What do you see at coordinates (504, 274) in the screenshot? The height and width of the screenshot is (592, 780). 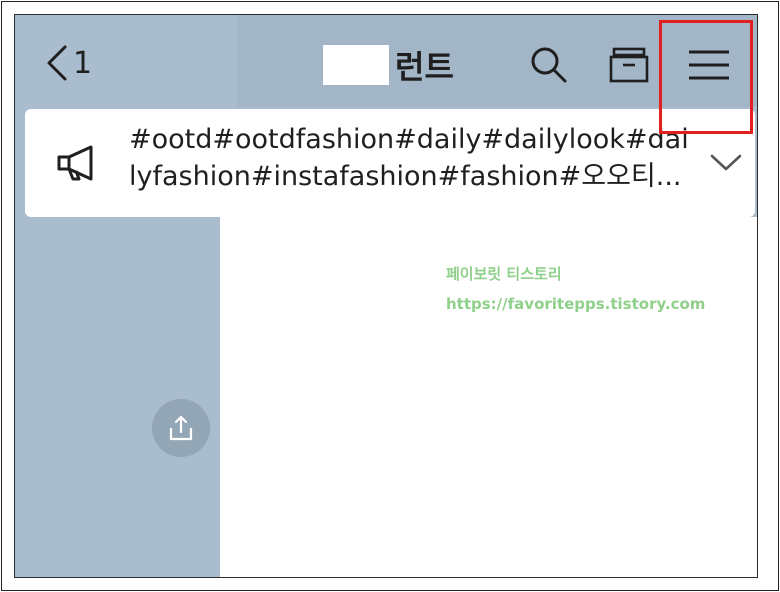 I see `watermark-title: 페이보릿 티스토리` at bounding box center [504, 274].